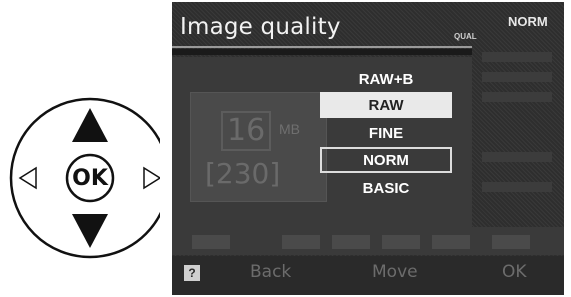 This screenshot has width=571, height=297. Describe the element at coordinates (514, 272) in the screenshot. I see `footer-ok: OK` at that location.